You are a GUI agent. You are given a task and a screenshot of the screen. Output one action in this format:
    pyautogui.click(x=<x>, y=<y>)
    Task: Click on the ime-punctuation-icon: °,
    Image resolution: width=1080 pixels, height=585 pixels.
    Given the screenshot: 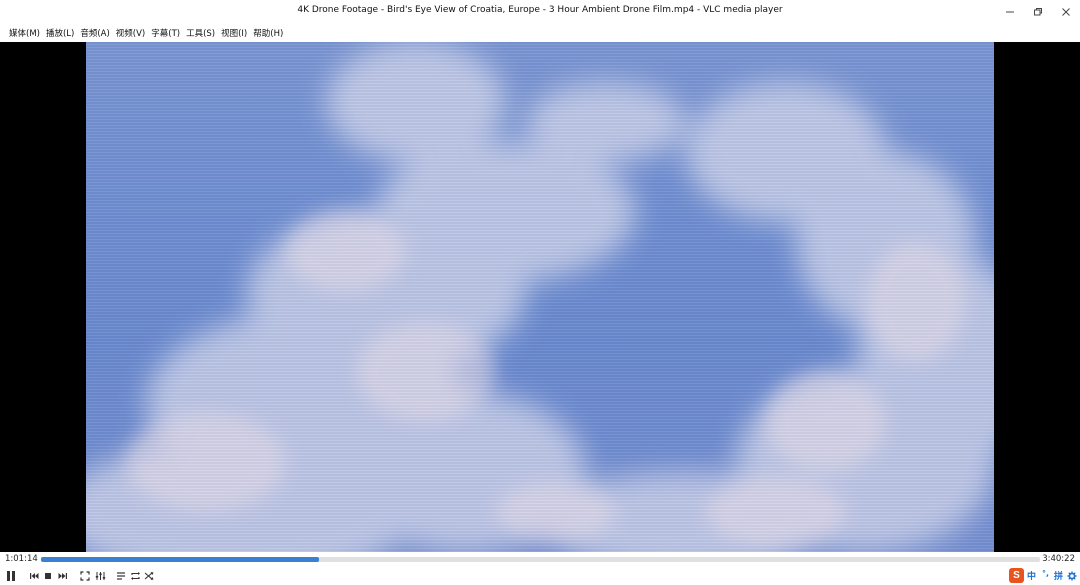 What is the action you would take?
    pyautogui.click(x=1045, y=573)
    